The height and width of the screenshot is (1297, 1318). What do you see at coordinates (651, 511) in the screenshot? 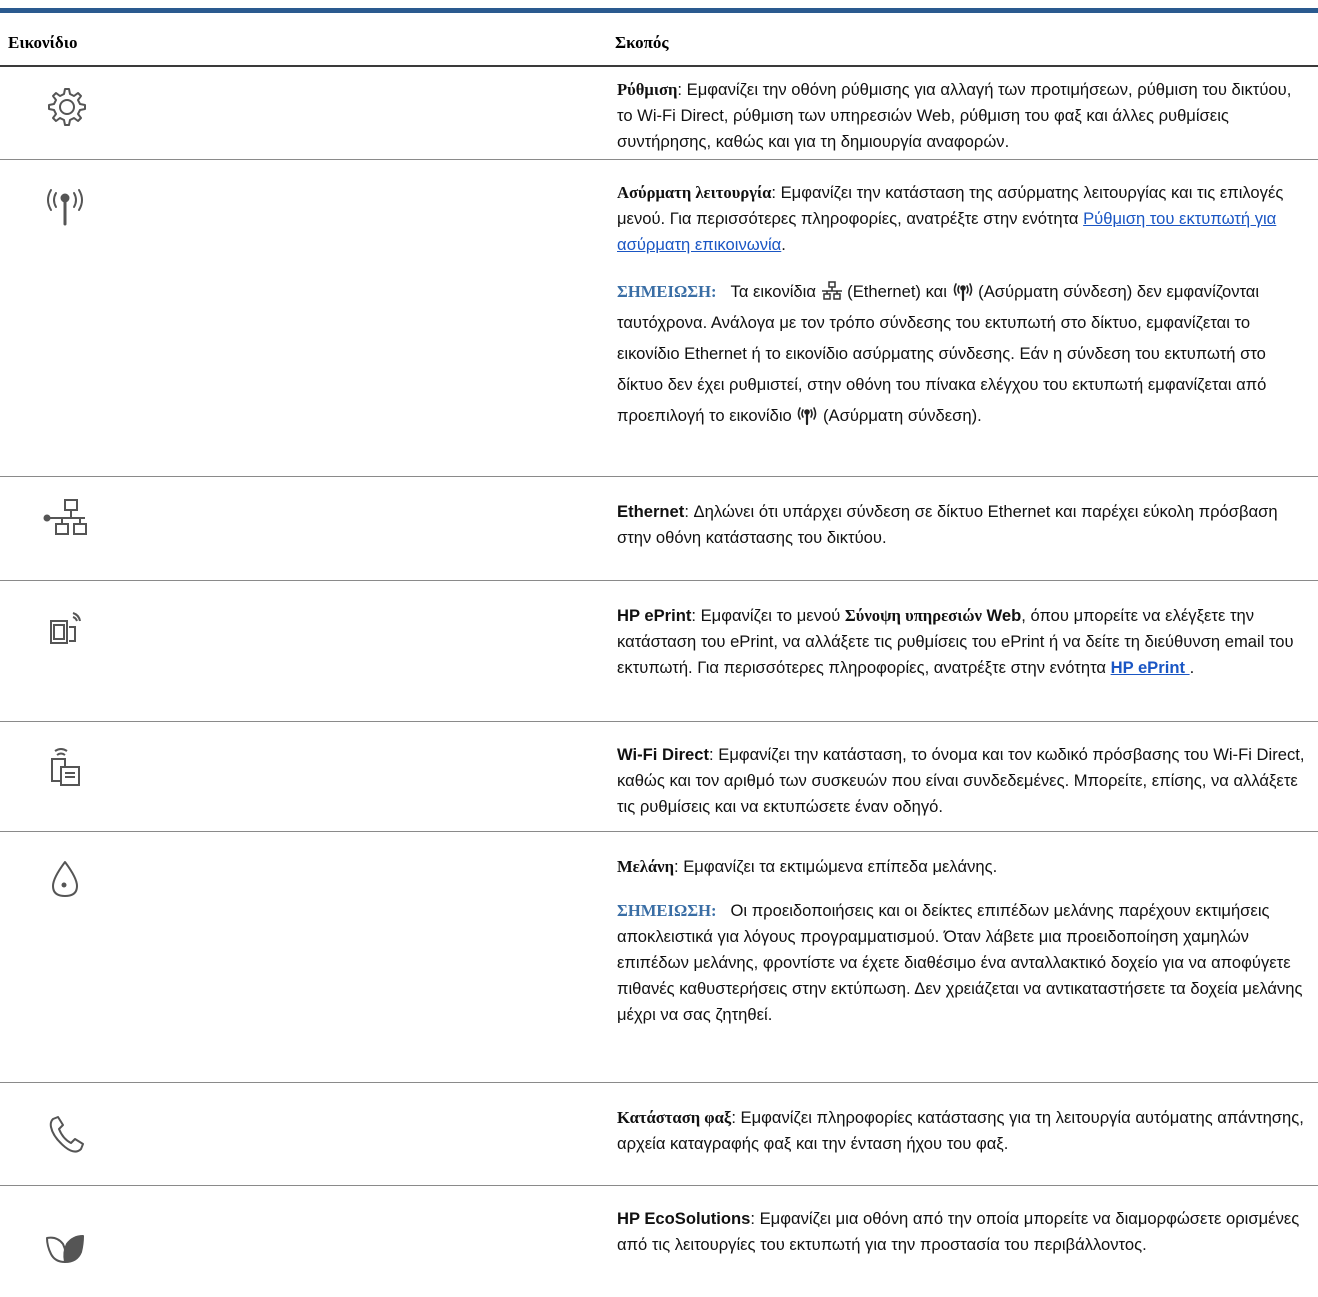
I see `ethernet-title: Ethernet` at bounding box center [651, 511].